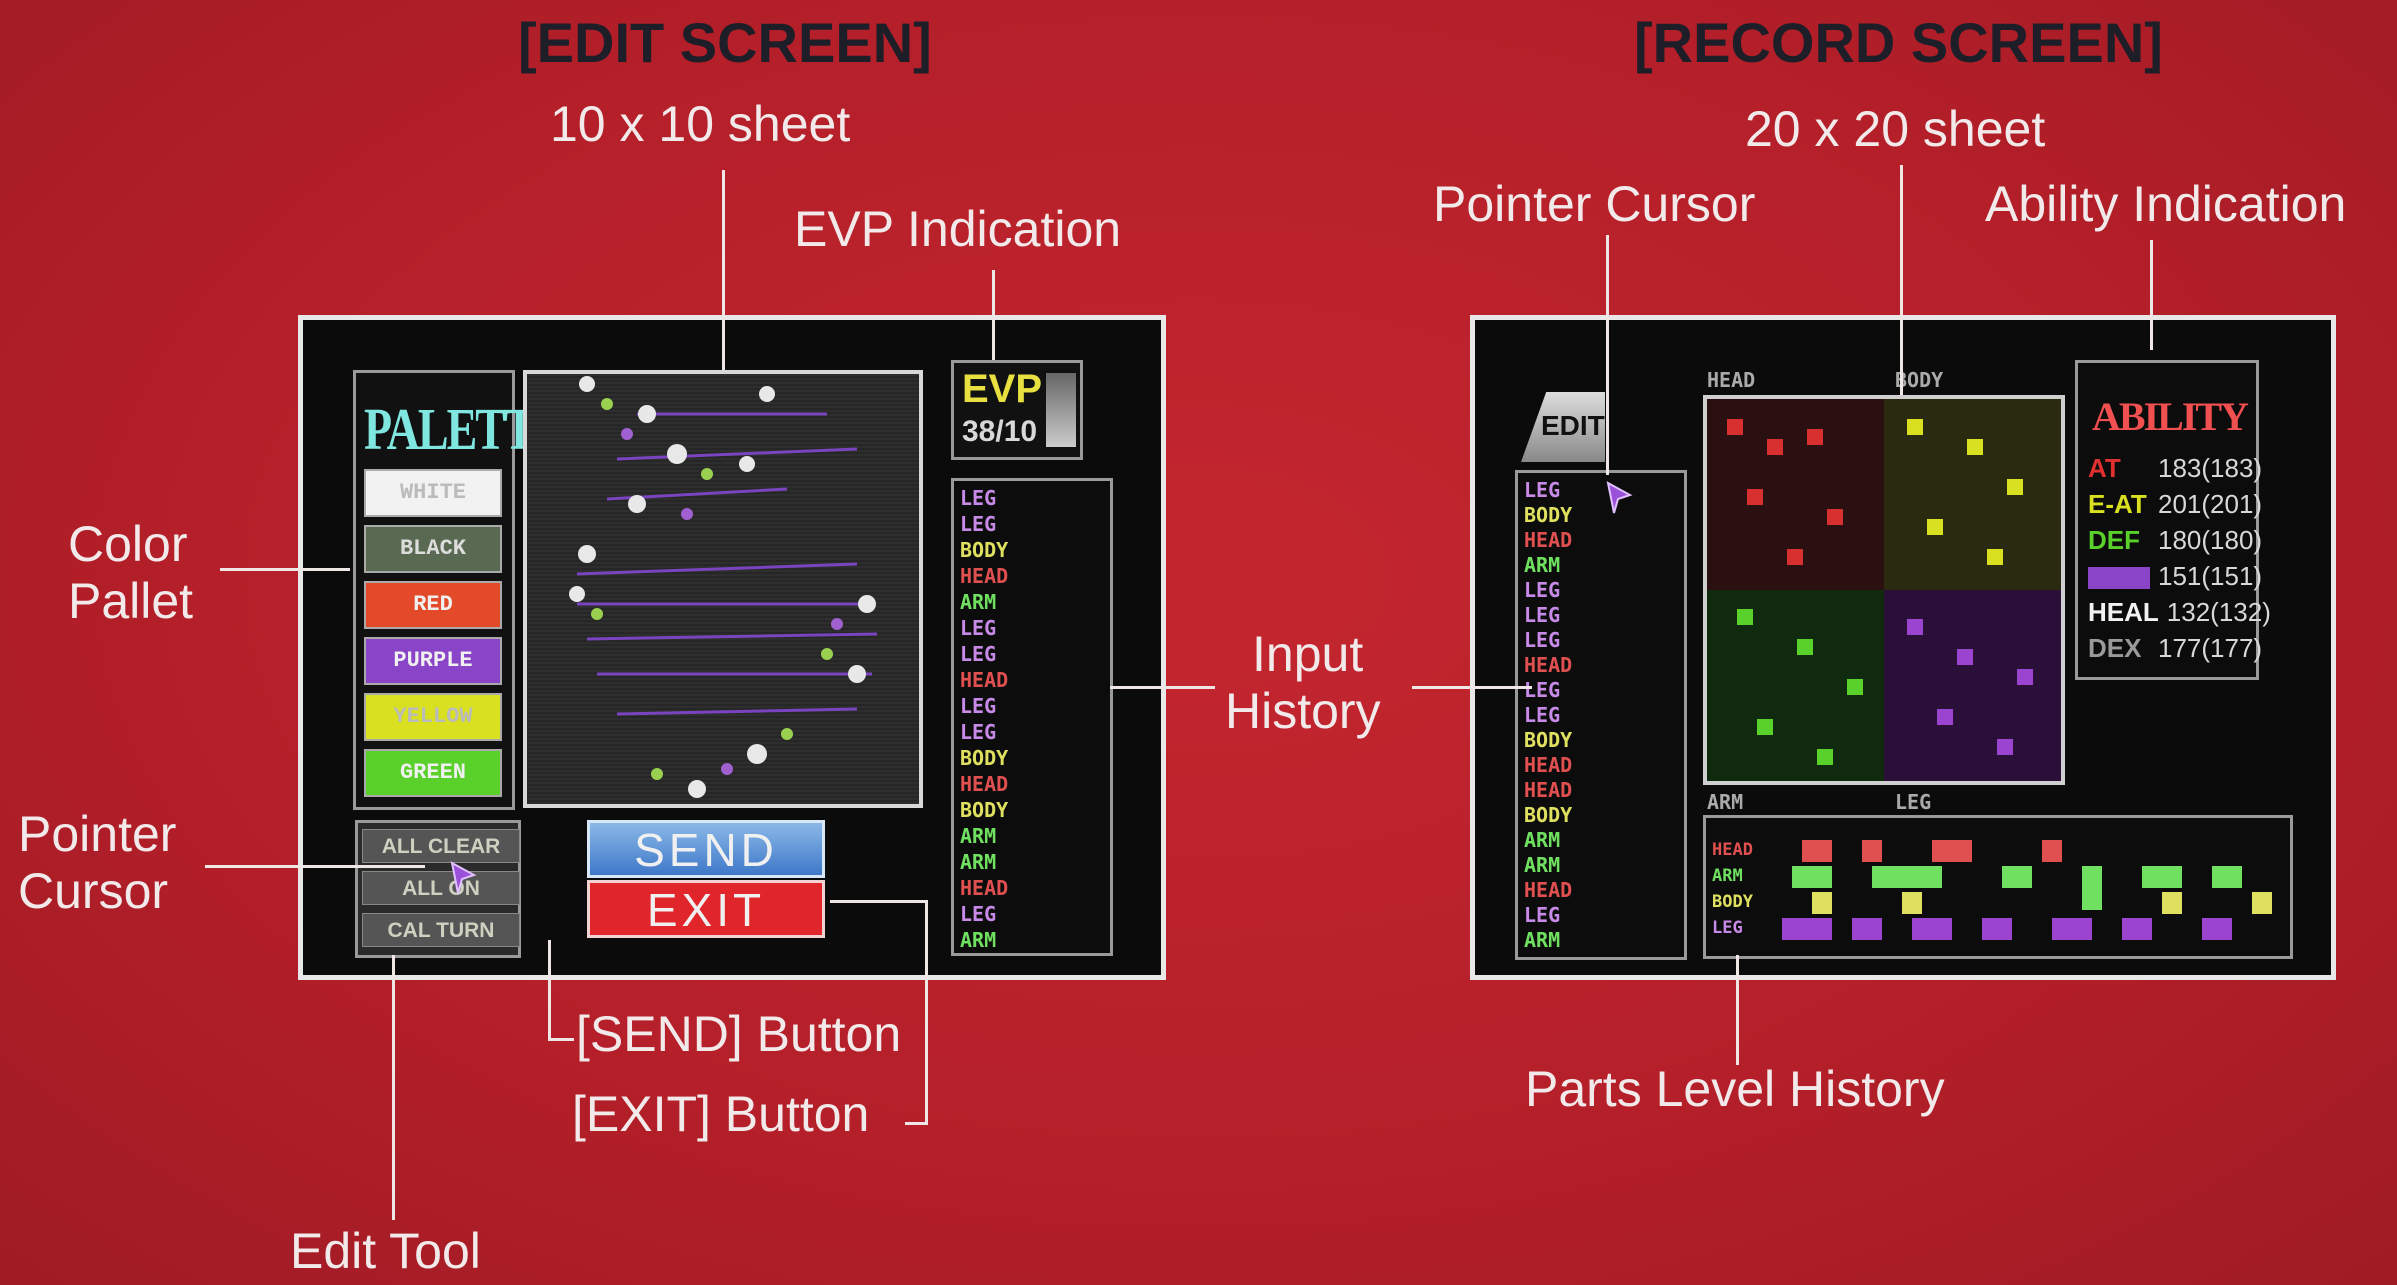 This screenshot has width=2397, height=1285. Describe the element at coordinates (441, 888) in the screenshot. I see `all-on-button: ALL ON` at that location.